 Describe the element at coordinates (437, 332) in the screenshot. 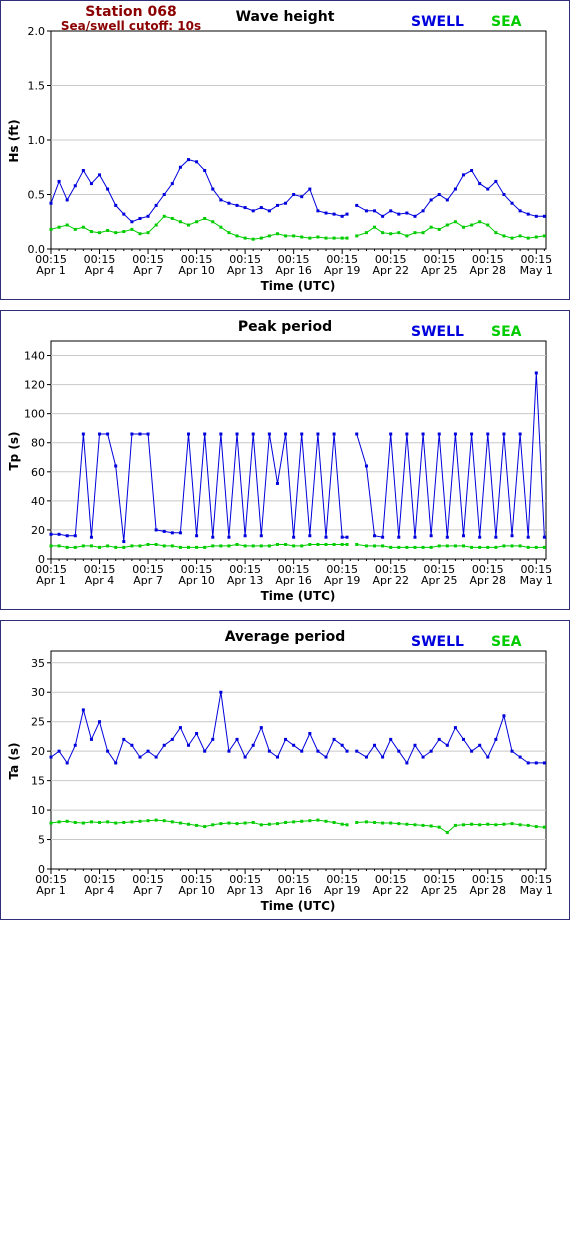

I see `legend-swell: SWELL` at that location.